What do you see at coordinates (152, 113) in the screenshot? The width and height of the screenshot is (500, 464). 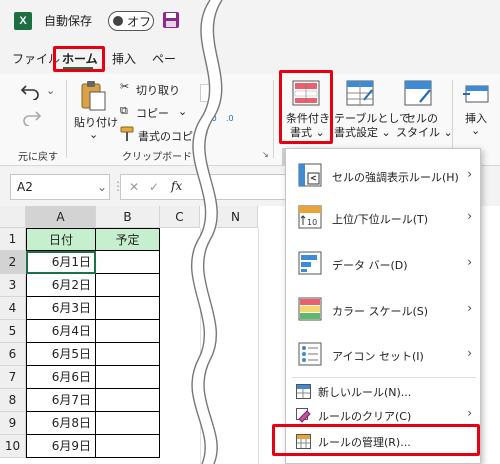 I see `copy-label: コピー` at bounding box center [152, 113].